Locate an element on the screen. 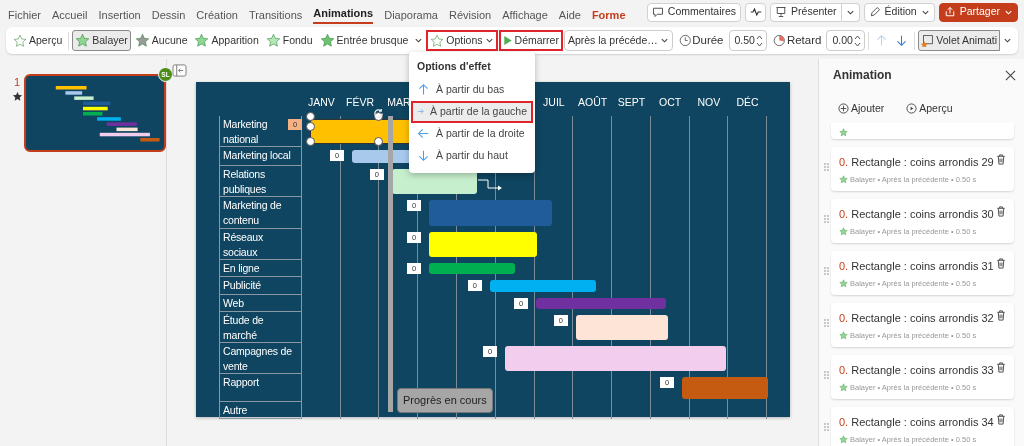  share-button: Partager is located at coordinates (978, 12).